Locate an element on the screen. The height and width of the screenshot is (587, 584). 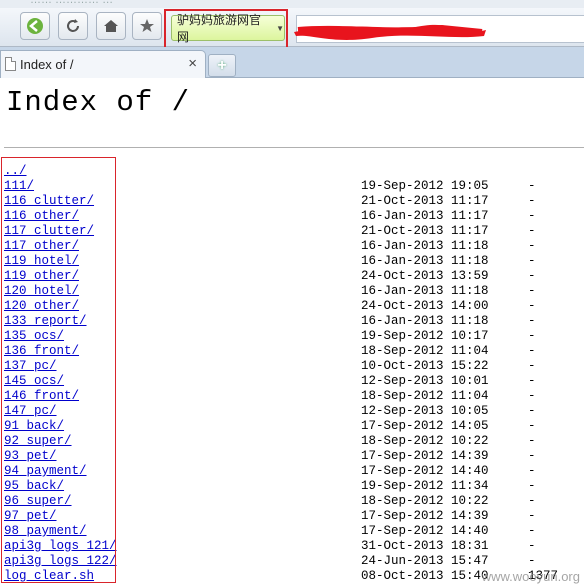
browser-toolbar: 驴妈妈旅游网官网 ▼ is located at coordinates (292, 28).